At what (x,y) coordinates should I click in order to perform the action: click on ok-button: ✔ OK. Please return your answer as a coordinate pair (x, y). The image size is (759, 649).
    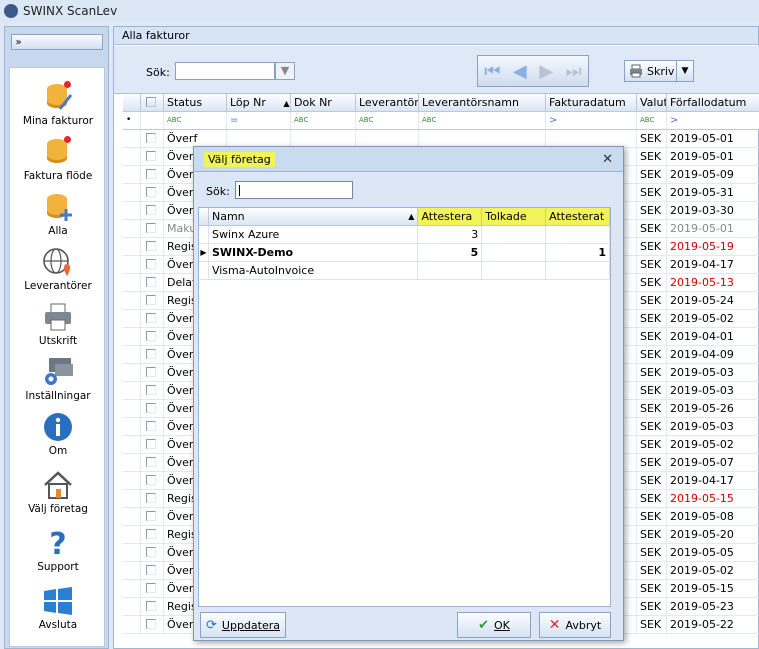
    Looking at the image, I should click on (494, 625).